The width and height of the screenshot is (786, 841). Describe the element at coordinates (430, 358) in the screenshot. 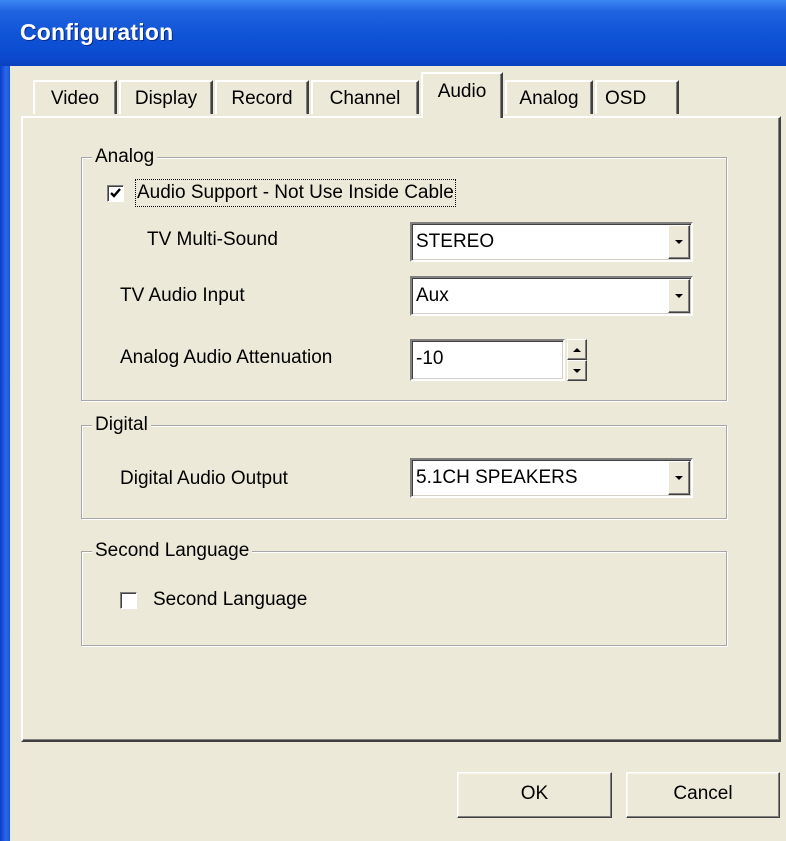

I see `input-value: -10` at that location.